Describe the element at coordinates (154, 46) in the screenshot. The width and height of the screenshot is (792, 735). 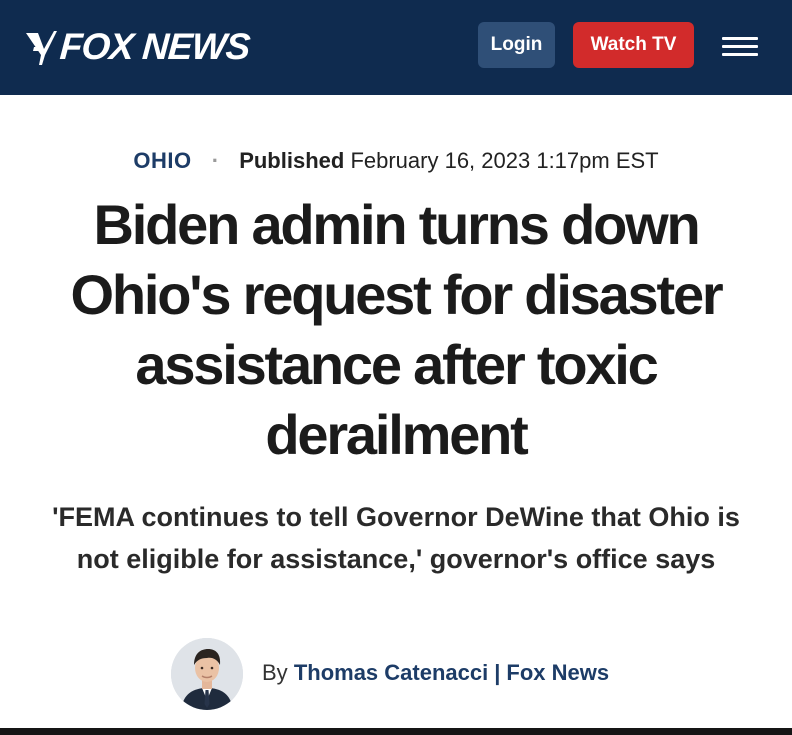
I see `logo-text: FOX NEWS` at that location.